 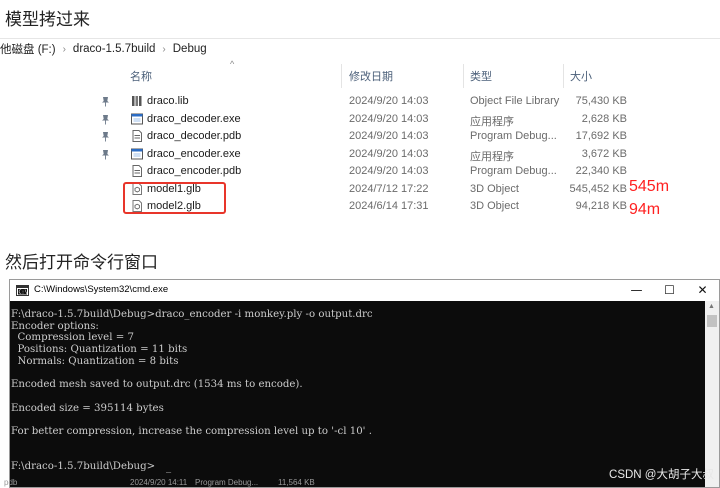 What do you see at coordinates (389, 206) in the screenshot?
I see `file-date: 2024/6/14 17:31` at bounding box center [389, 206].